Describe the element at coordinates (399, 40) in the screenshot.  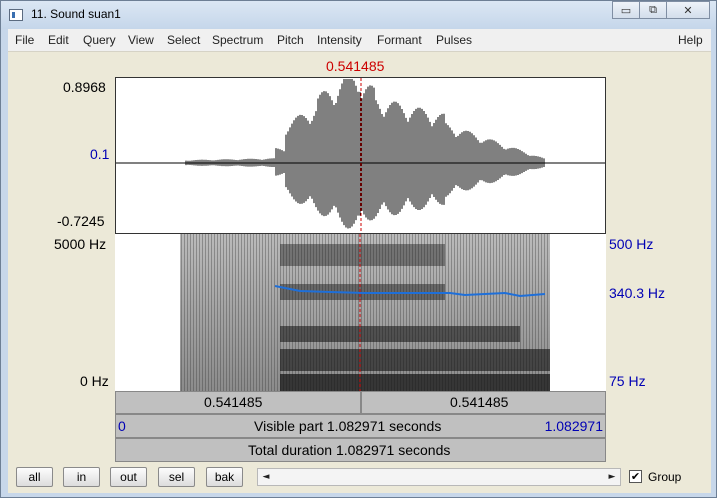
I see `menu-formant: Formant` at that location.